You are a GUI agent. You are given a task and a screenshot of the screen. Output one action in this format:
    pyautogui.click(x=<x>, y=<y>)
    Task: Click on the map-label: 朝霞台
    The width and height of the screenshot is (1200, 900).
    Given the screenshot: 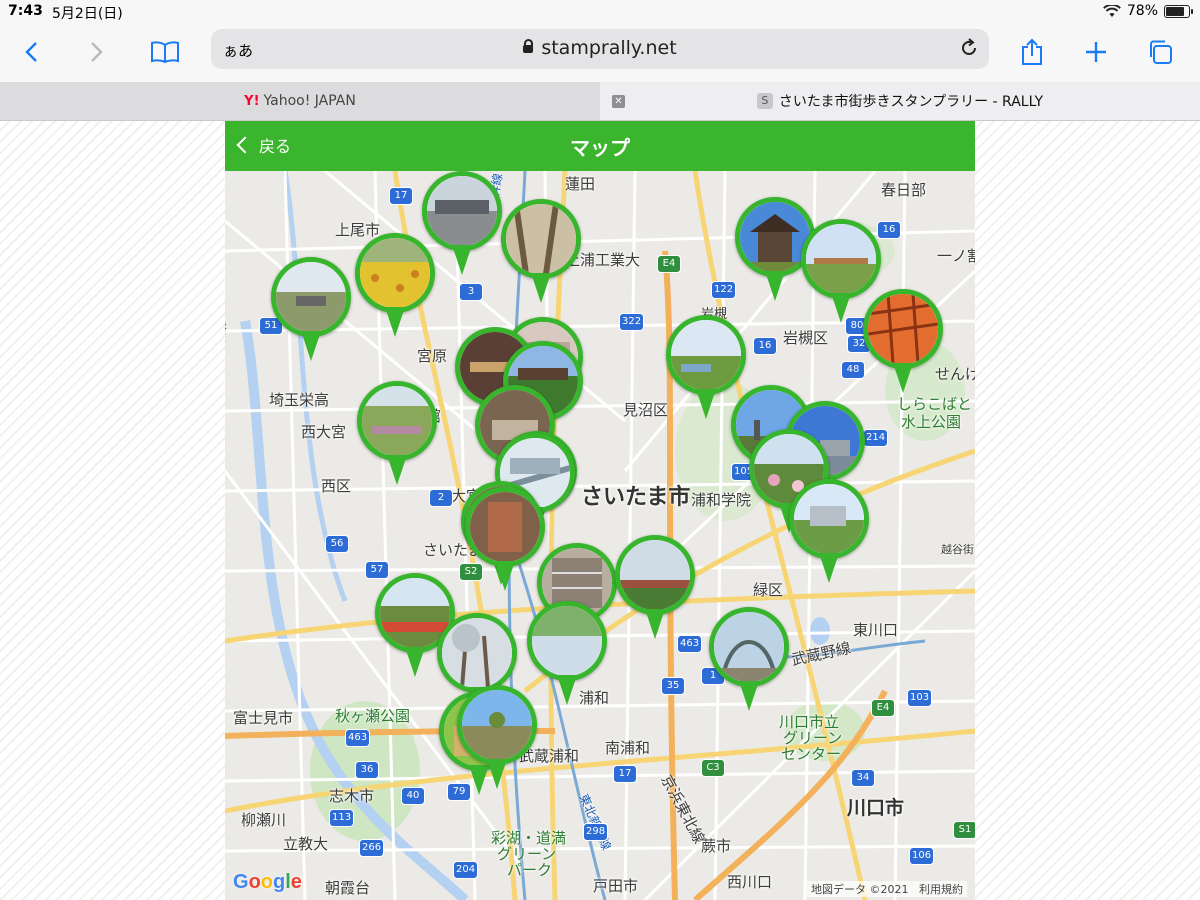 What is the action you would take?
    pyautogui.click(x=348, y=888)
    